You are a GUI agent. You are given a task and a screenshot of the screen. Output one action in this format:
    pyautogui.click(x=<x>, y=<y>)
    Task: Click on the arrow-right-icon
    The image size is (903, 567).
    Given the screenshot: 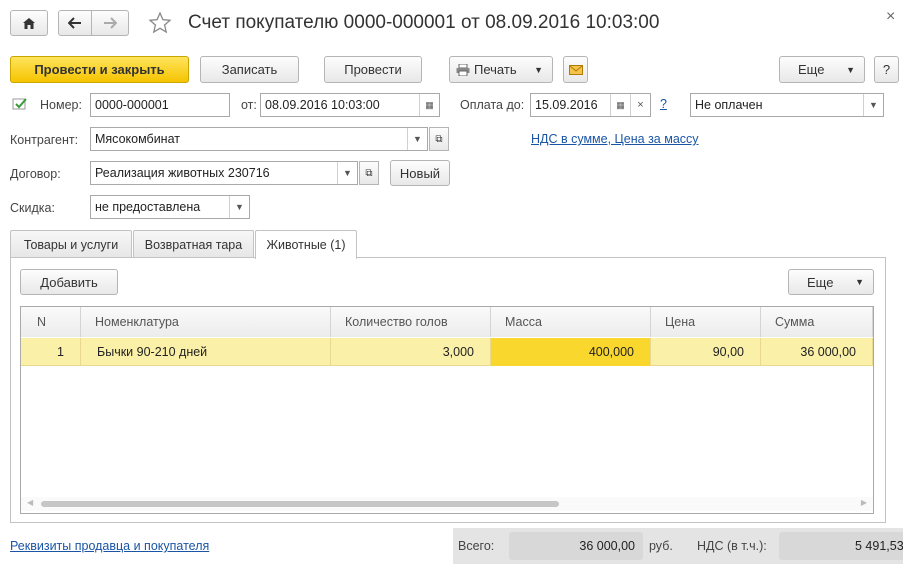 What is the action you would take?
    pyautogui.click(x=110, y=23)
    